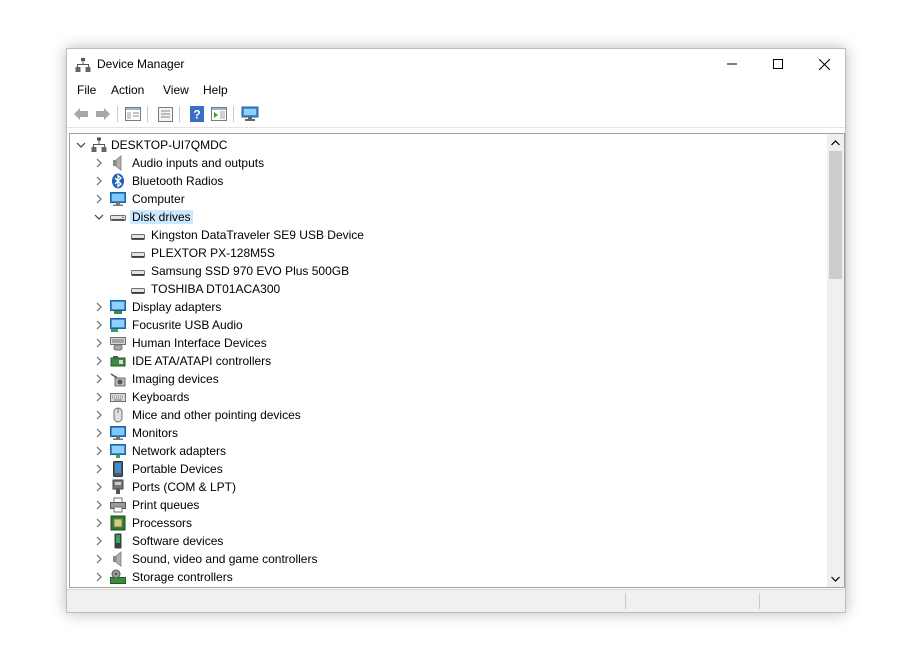  What do you see at coordinates (447, 541) in the screenshot?
I see `tree-category: Software devices` at bounding box center [447, 541].